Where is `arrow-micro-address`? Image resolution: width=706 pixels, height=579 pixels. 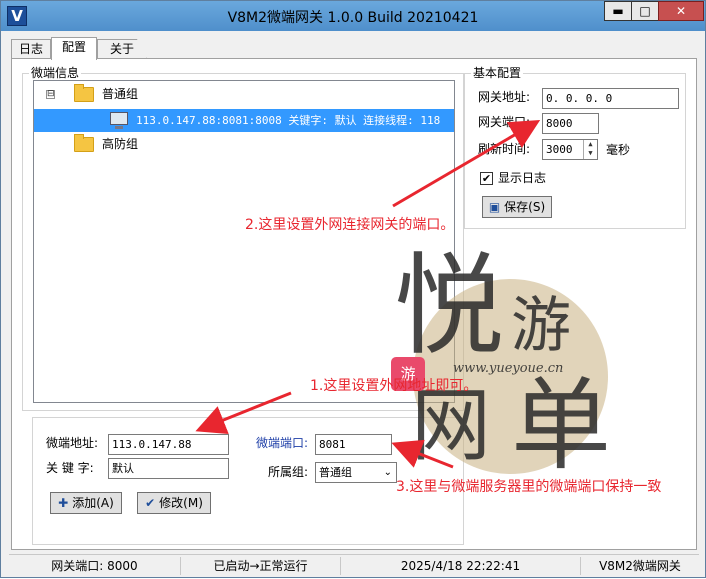 arrow-micro-address is located at coordinates (243, 413).